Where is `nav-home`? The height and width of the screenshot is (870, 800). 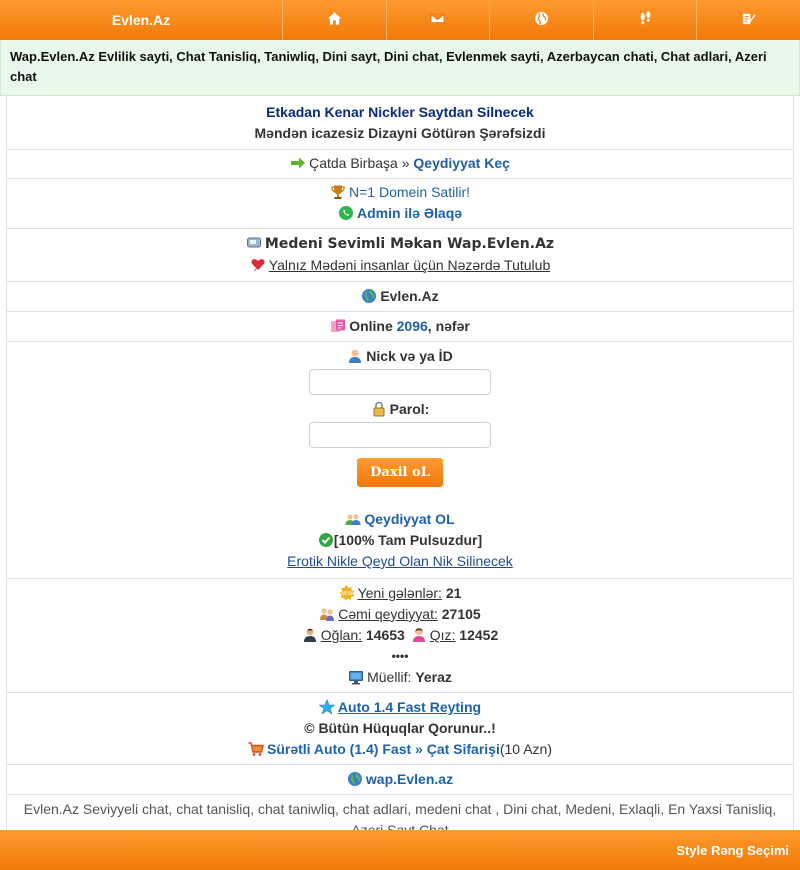
nav-home is located at coordinates (334, 20).